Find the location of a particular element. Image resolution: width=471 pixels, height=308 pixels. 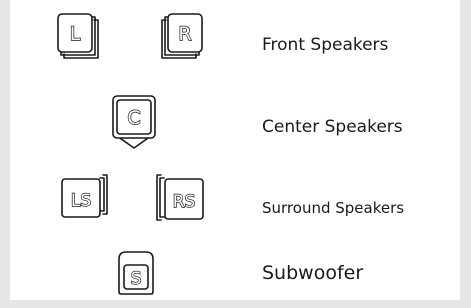

svg-text: S is located at coordinates (136, 279).